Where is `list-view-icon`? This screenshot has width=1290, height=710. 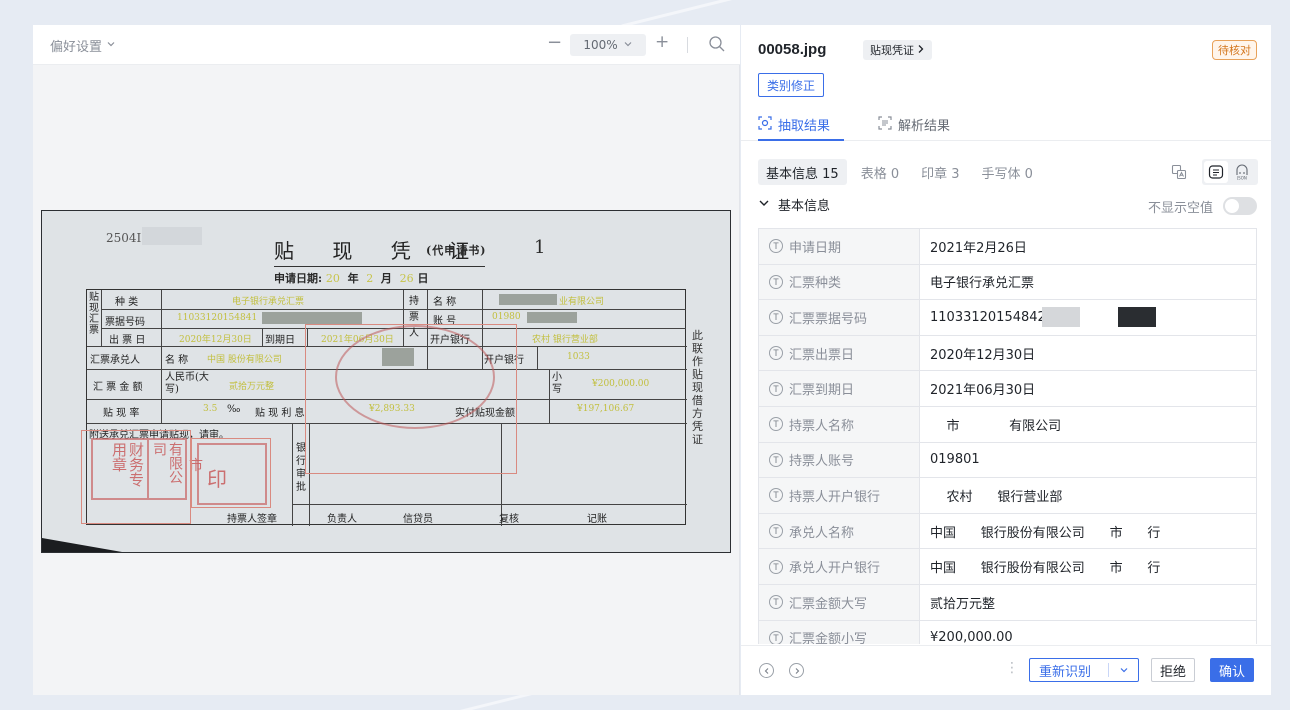 list-view-icon is located at coordinates (1216, 172).